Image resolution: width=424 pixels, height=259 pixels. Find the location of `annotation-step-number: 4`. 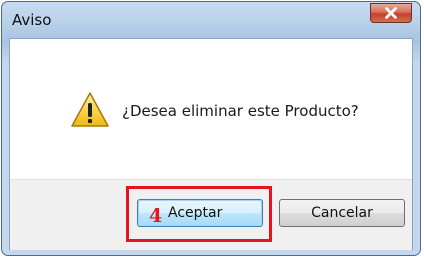

annotation-step-number: 4 is located at coordinates (156, 216).